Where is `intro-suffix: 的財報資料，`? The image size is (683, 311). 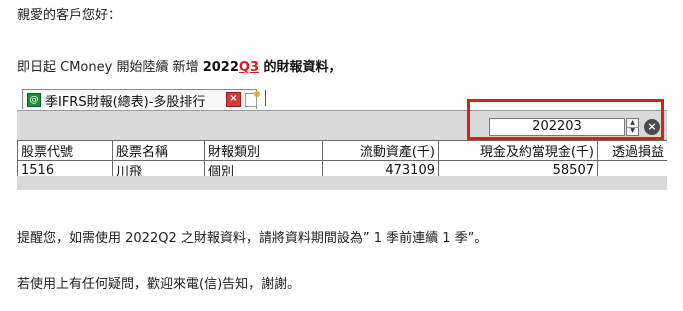
intro-suffix: 的財報資料， is located at coordinates (300, 67).